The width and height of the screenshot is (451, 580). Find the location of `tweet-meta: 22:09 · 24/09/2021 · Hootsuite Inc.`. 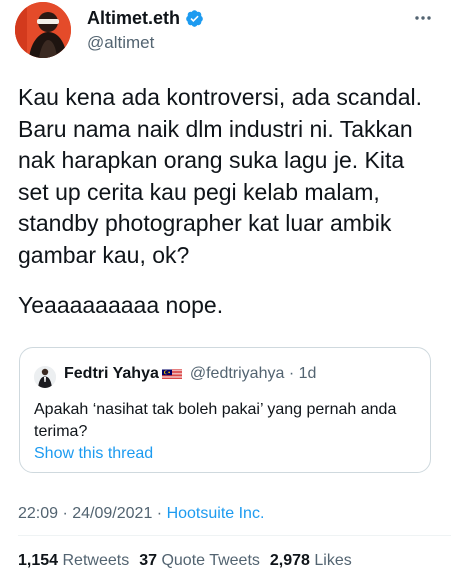

tweet-meta: 22:09 · 24/09/2021 · Hootsuite Inc. is located at coordinates (141, 514).